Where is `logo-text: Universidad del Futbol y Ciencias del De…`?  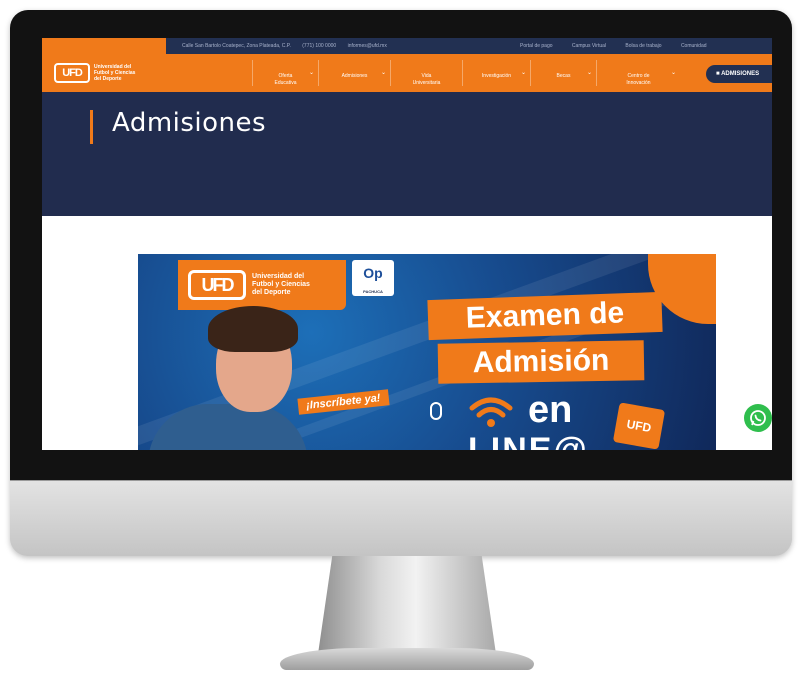 logo-text: Universidad del Futbol y Ciencias del De… is located at coordinates (115, 73).